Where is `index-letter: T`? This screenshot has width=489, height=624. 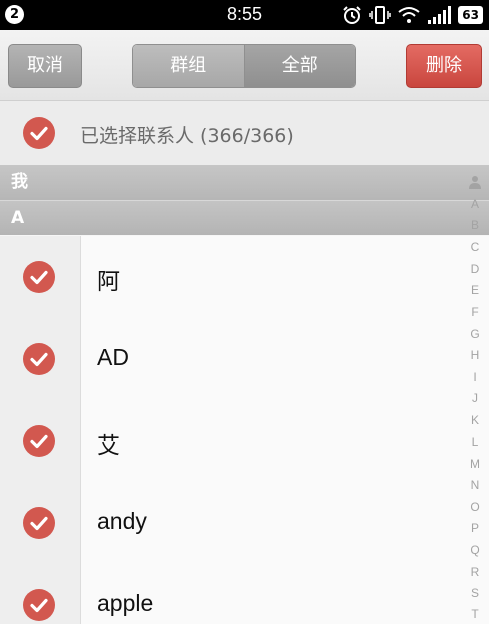
index-letter: T is located at coordinates (475, 614).